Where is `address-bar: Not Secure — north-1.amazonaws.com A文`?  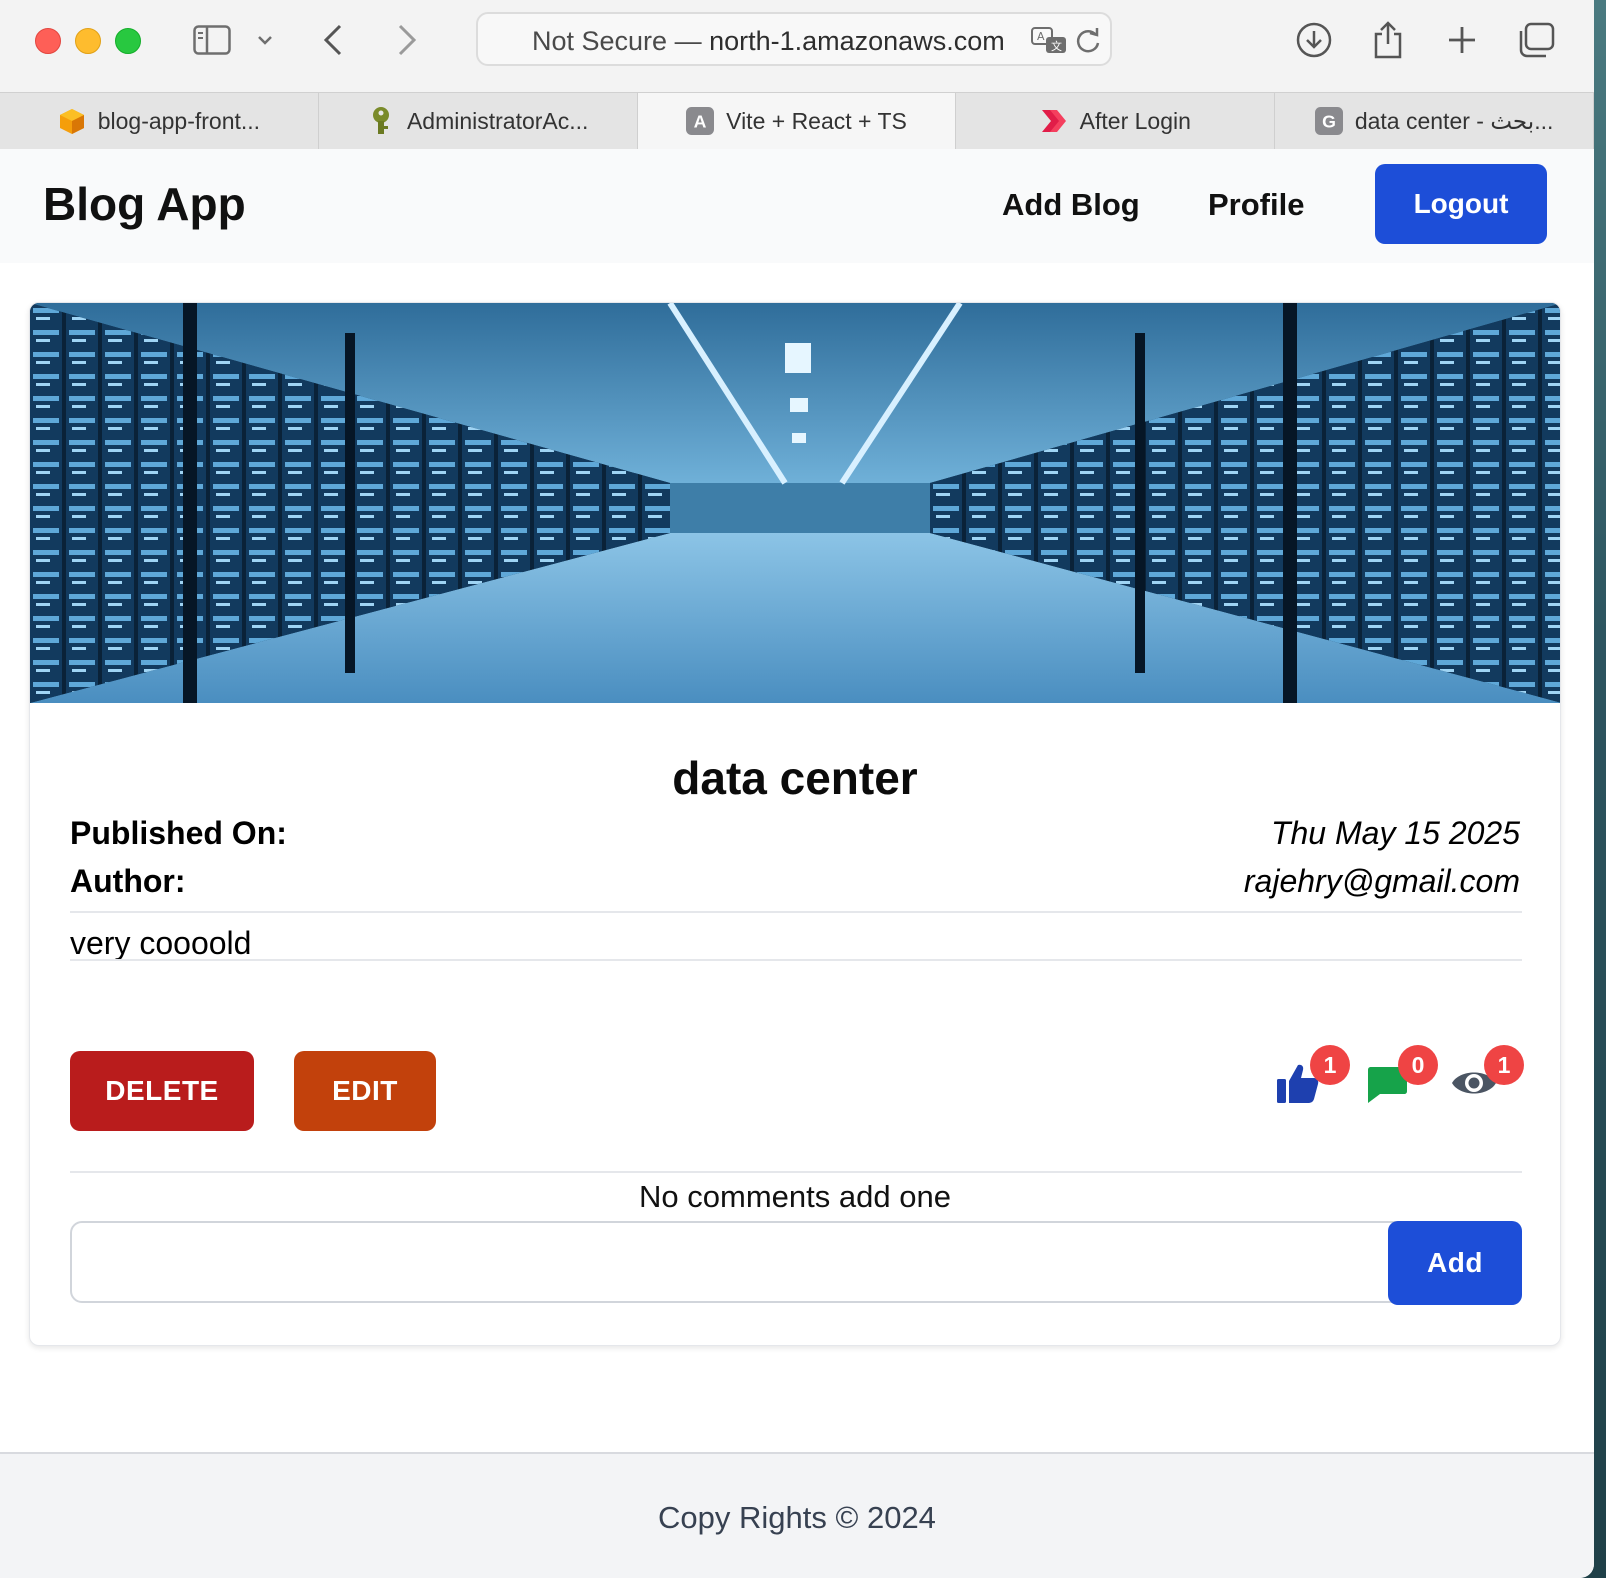
address-bar: Not Secure — north-1.amazonaws.com A文 is located at coordinates (794, 39).